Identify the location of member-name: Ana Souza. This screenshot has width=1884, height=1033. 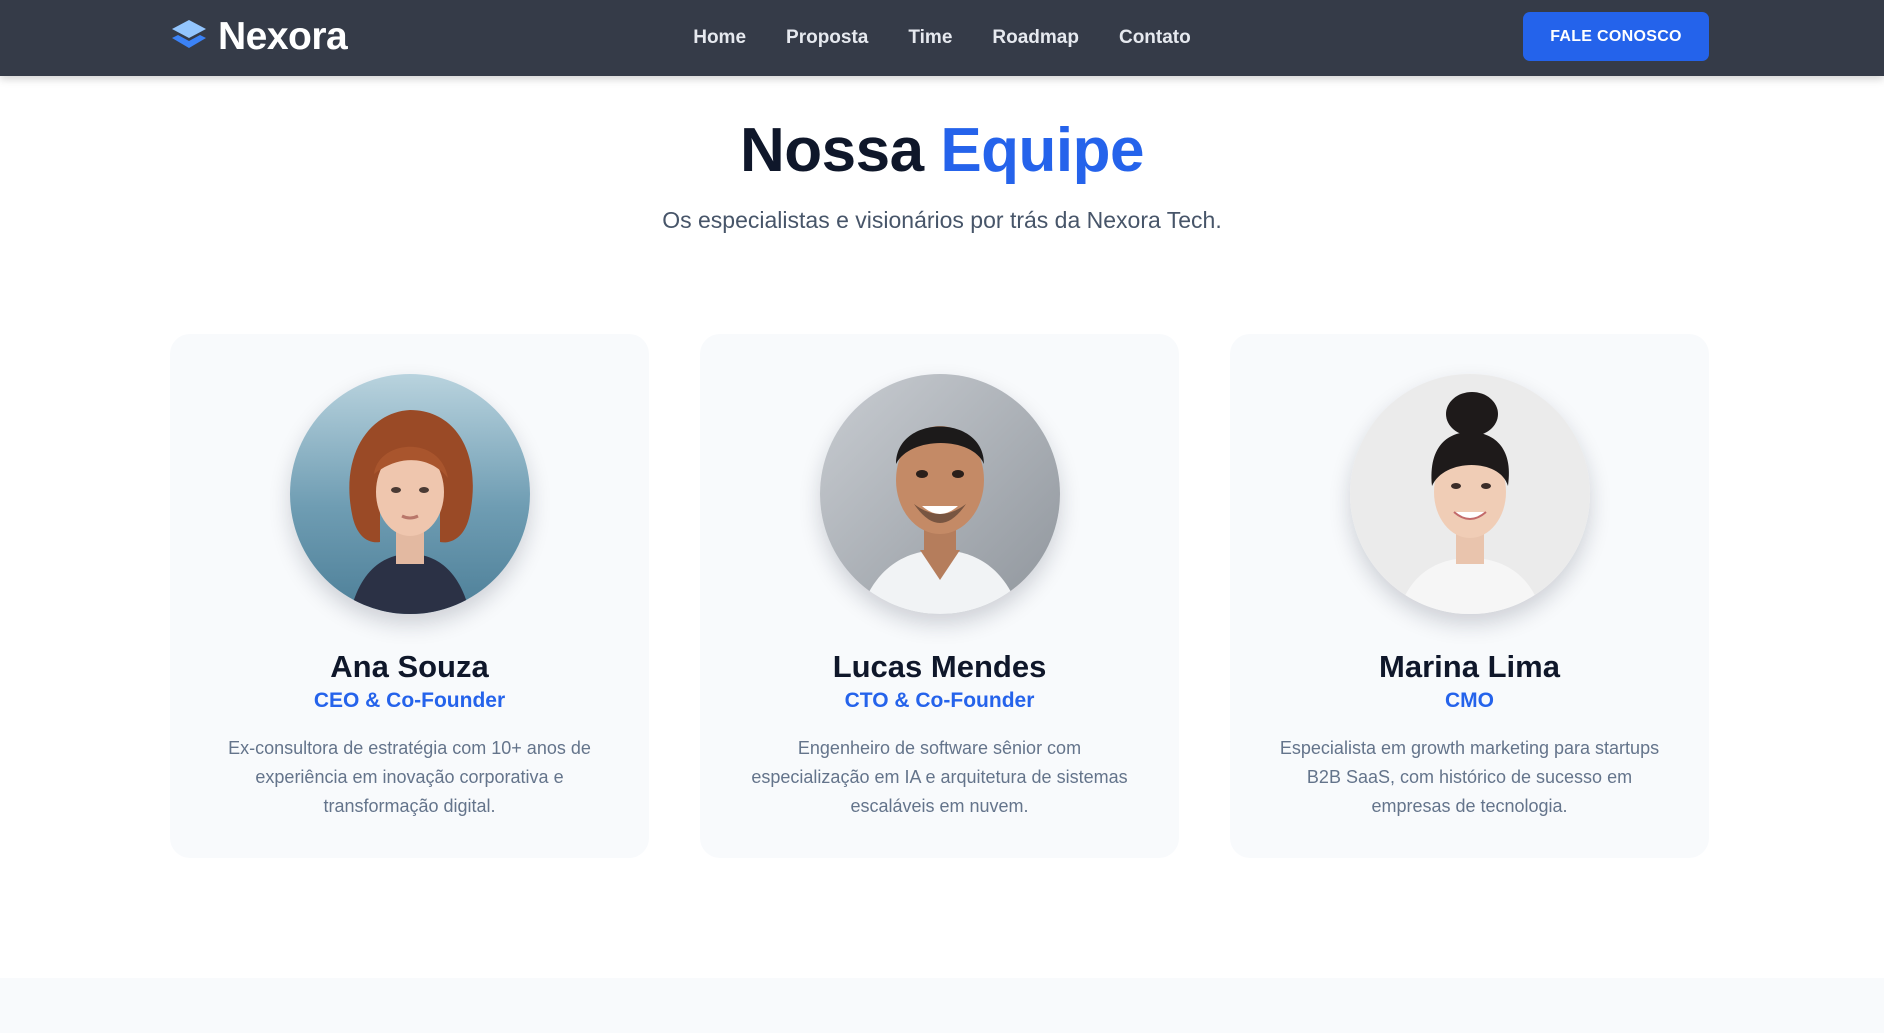
(409, 666).